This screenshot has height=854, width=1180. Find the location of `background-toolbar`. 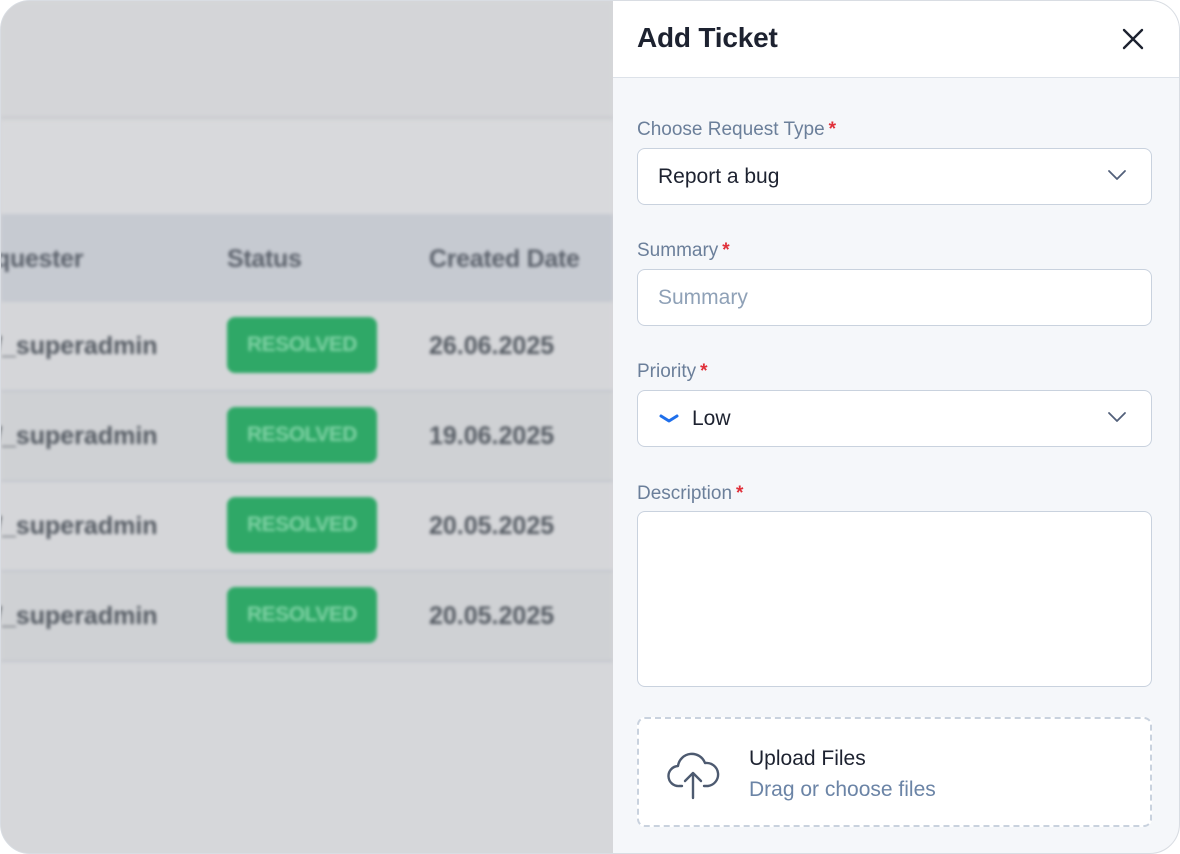

background-toolbar is located at coordinates (307, 168).